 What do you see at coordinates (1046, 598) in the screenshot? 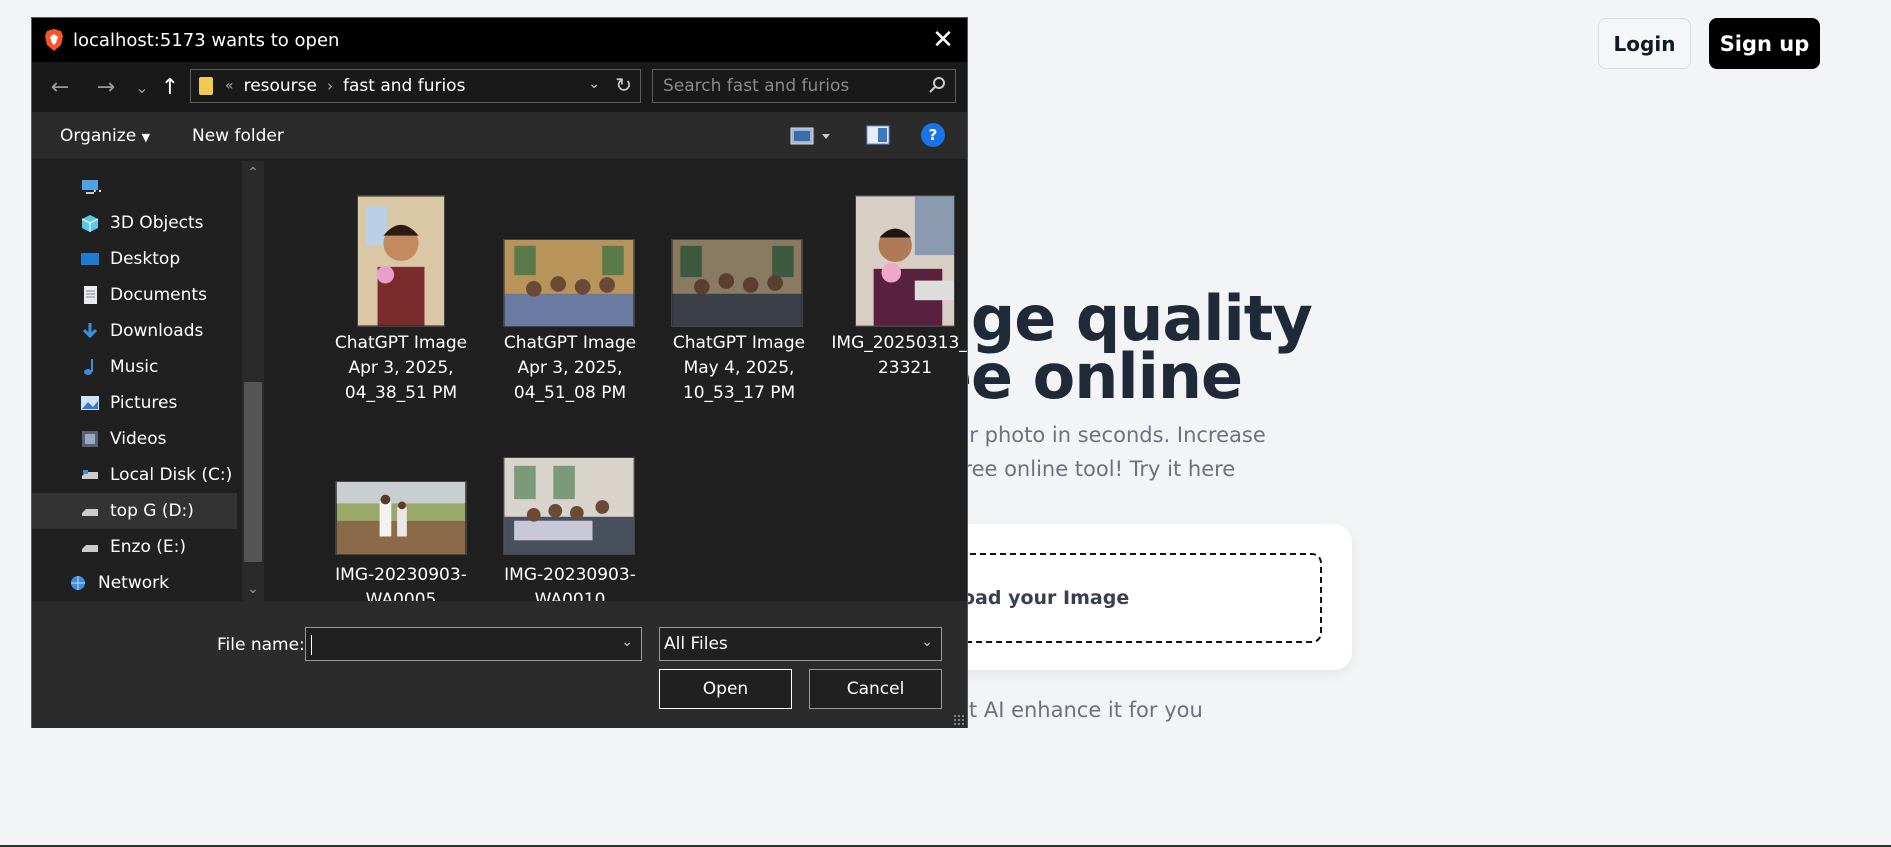
I see `upload-label: oad your Image` at bounding box center [1046, 598].